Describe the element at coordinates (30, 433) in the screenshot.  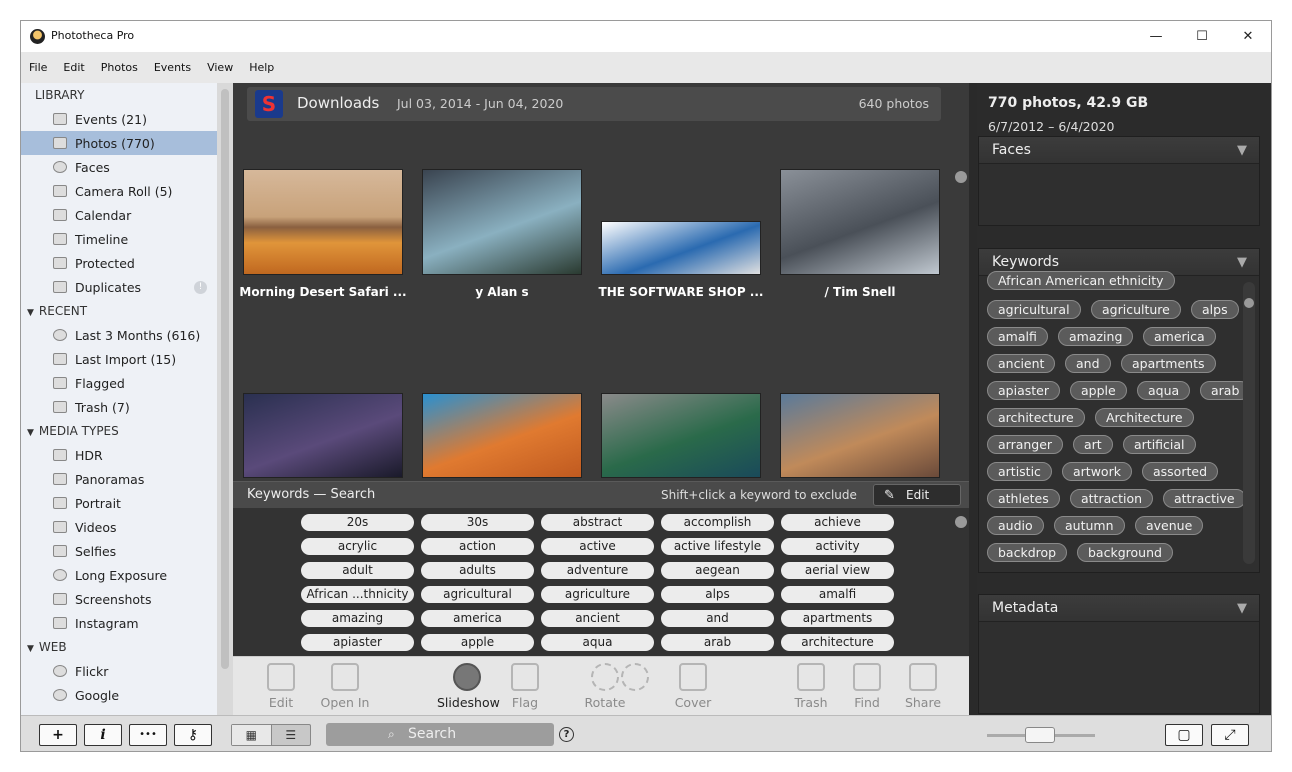
I see `triangle-down-icon: ▼` at that location.